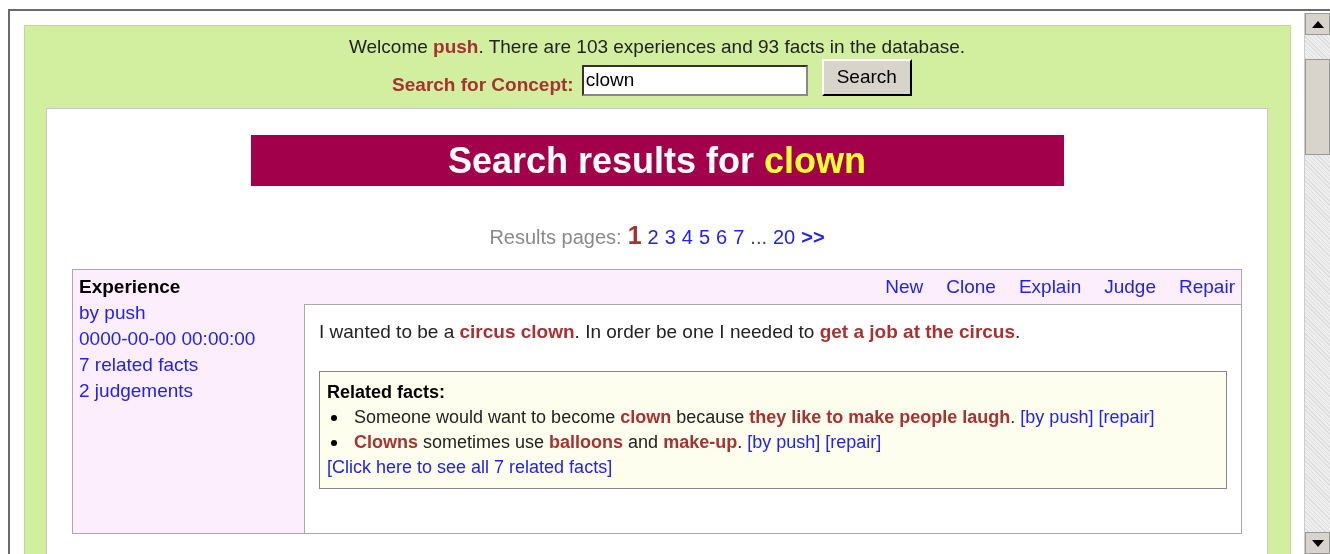 This screenshot has height=554, width=1330. I want to click on all-facts-link: [Click here to see all 7 related facts], so click(470, 467).